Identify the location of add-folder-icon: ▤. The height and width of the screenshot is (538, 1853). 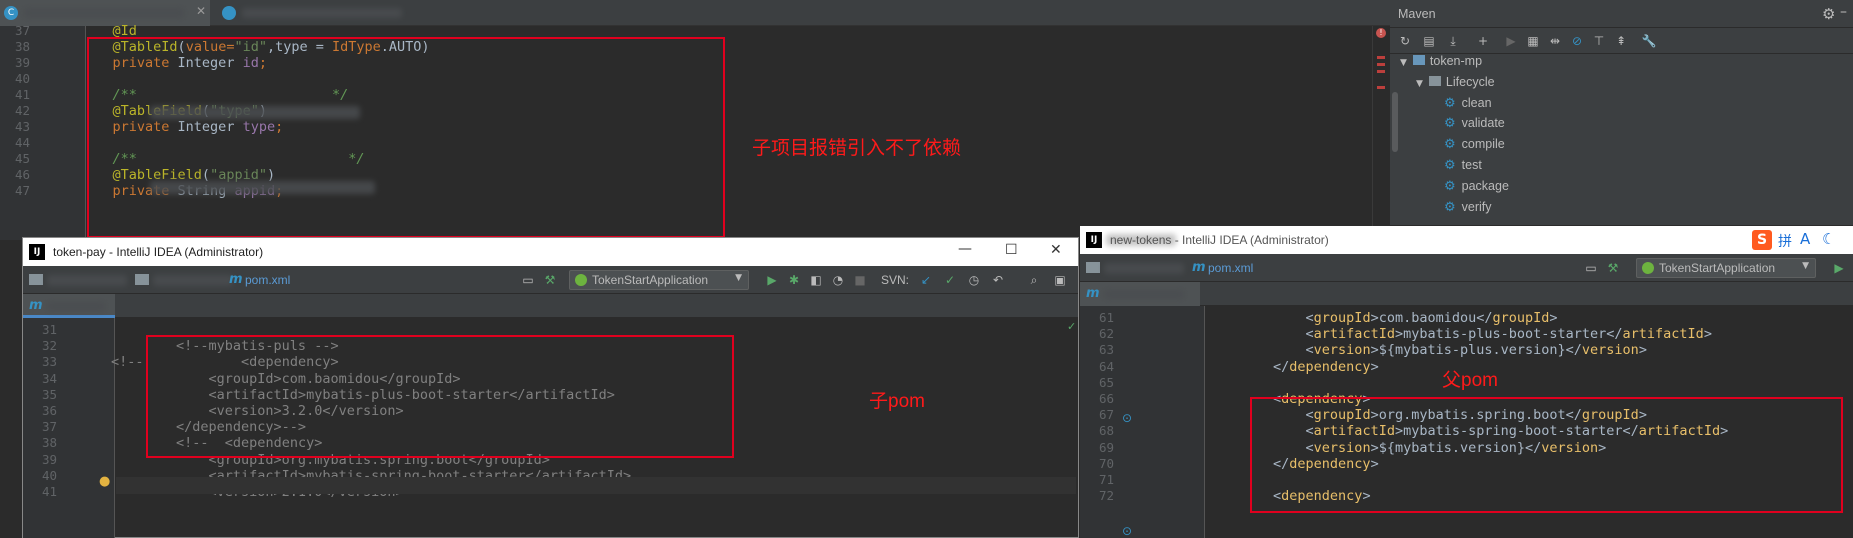
(1429, 41).